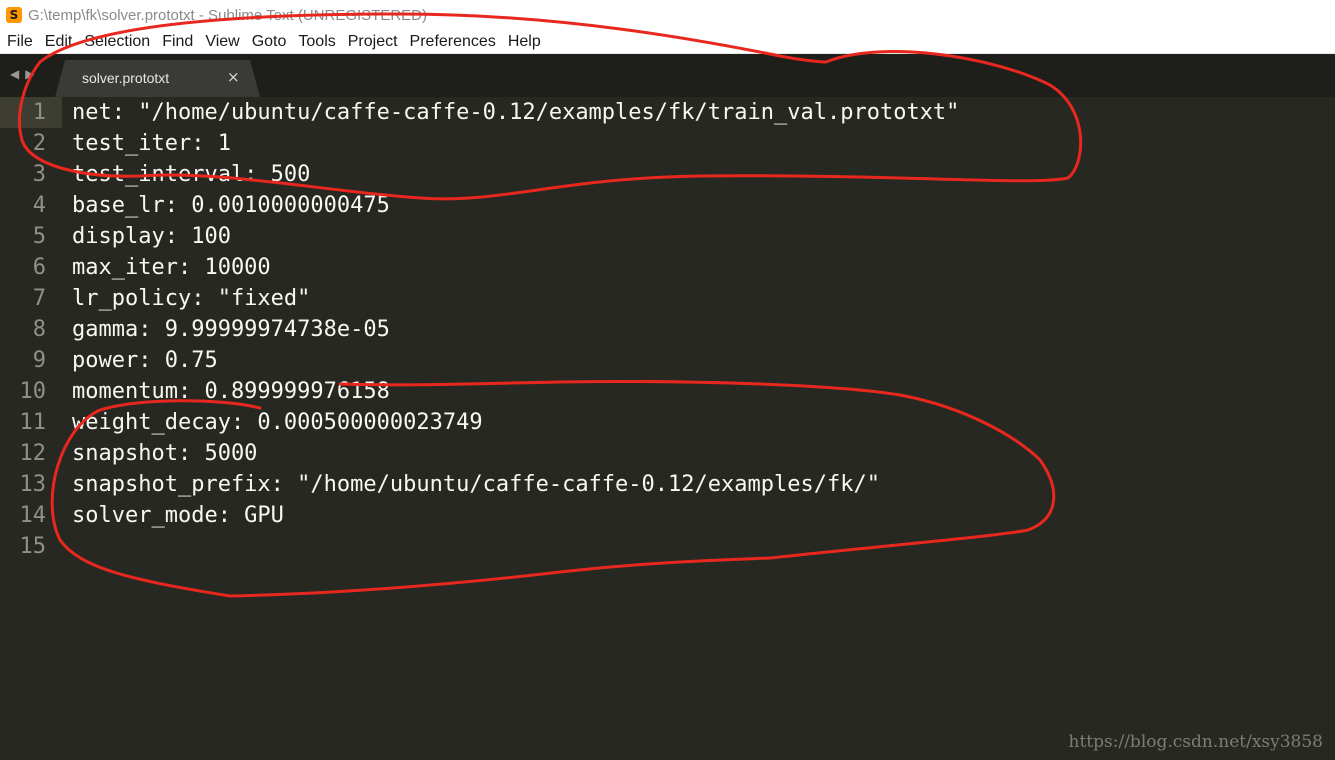 The width and height of the screenshot is (1335, 760). What do you see at coordinates (33, 515) in the screenshot?
I see `line-number: 14` at bounding box center [33, 515].